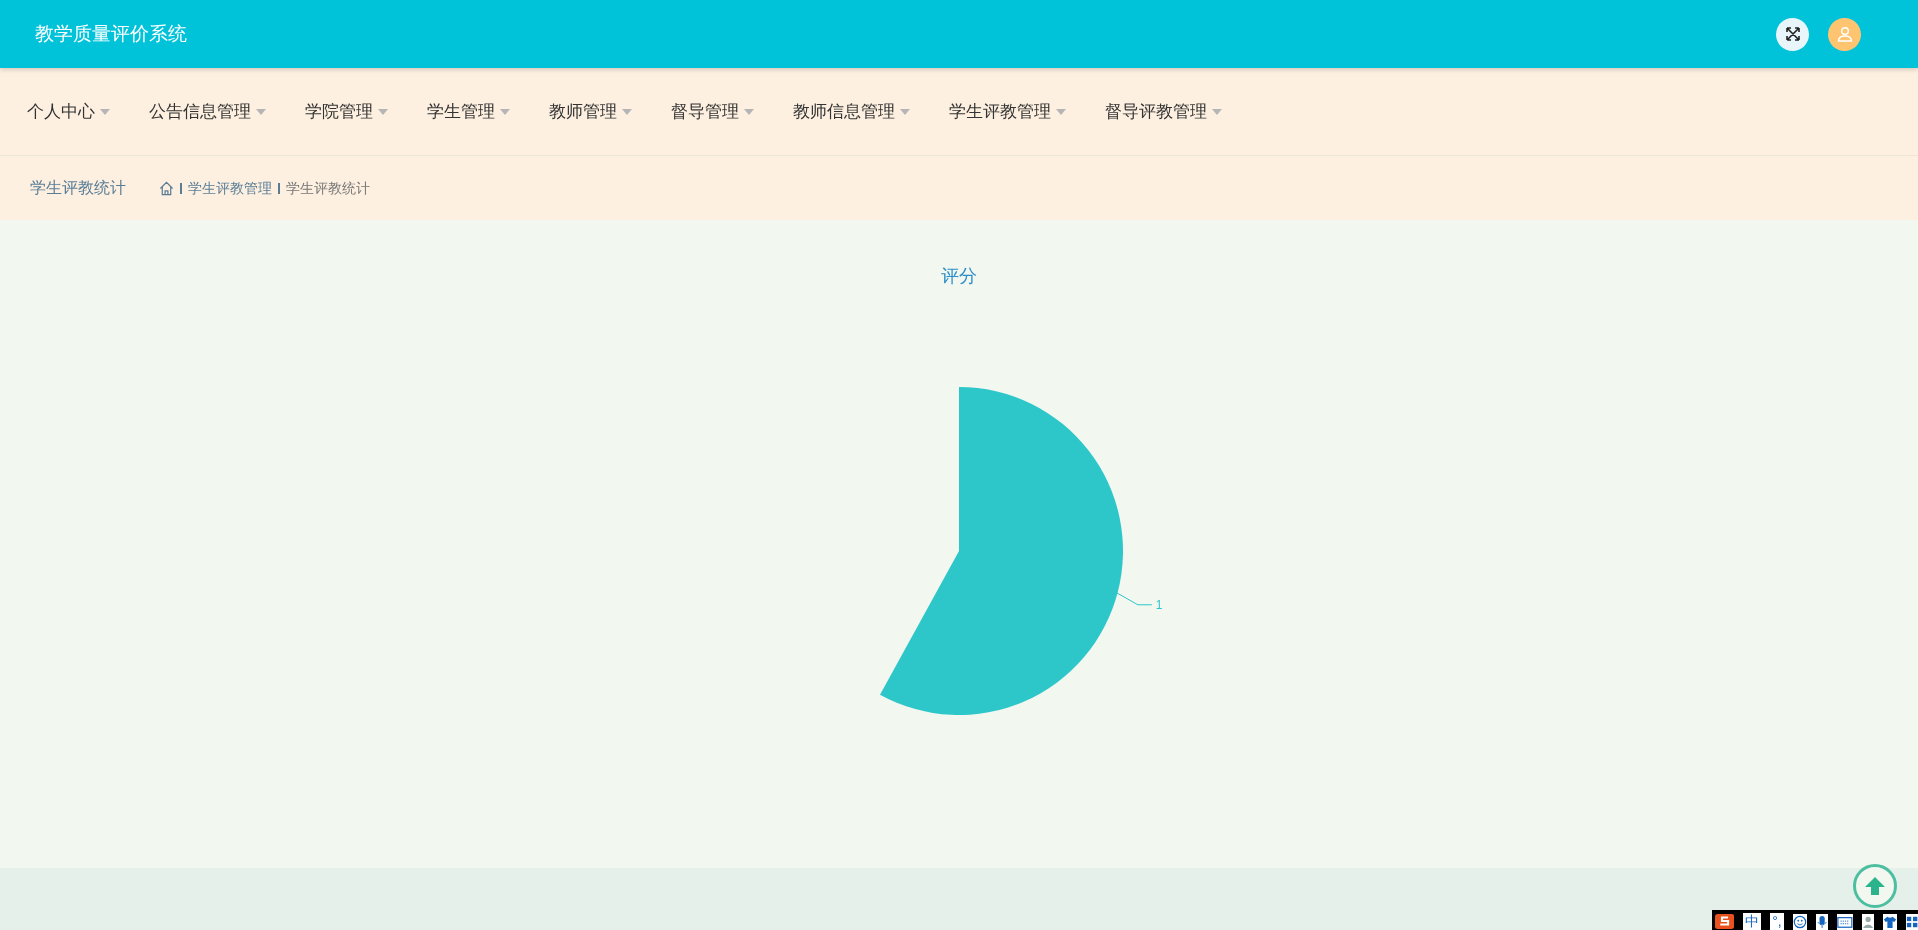 Image resolution: width=1918 pixels, height=930 pixels. What do you see at coordinates (1777, 921) in the screenshot?
I see `ime-punctuation: °,` at bounding box center [1777, 921].